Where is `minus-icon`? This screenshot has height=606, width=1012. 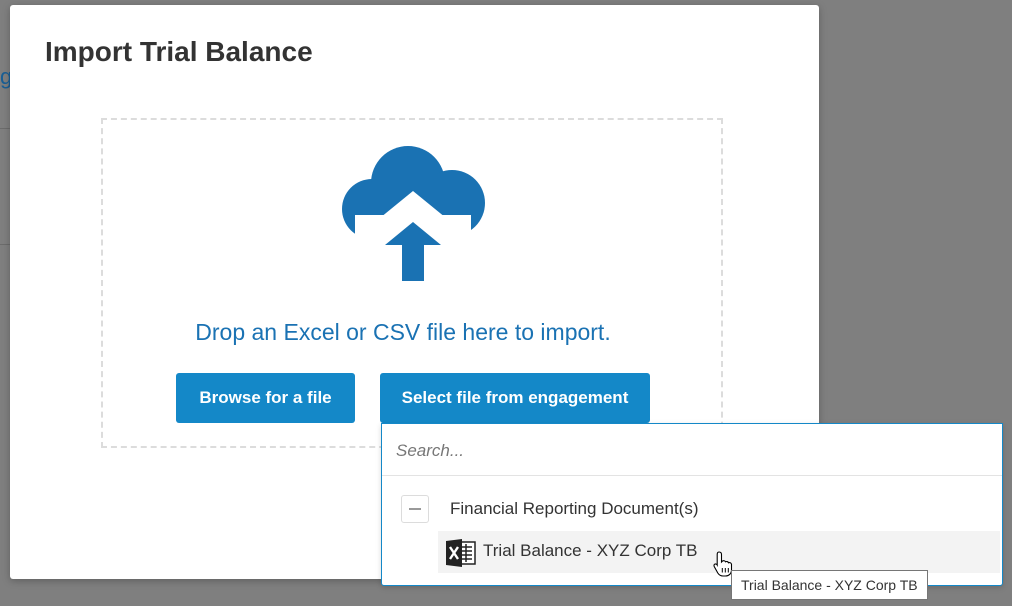 minus-icon is located at coordinates (415, 509).